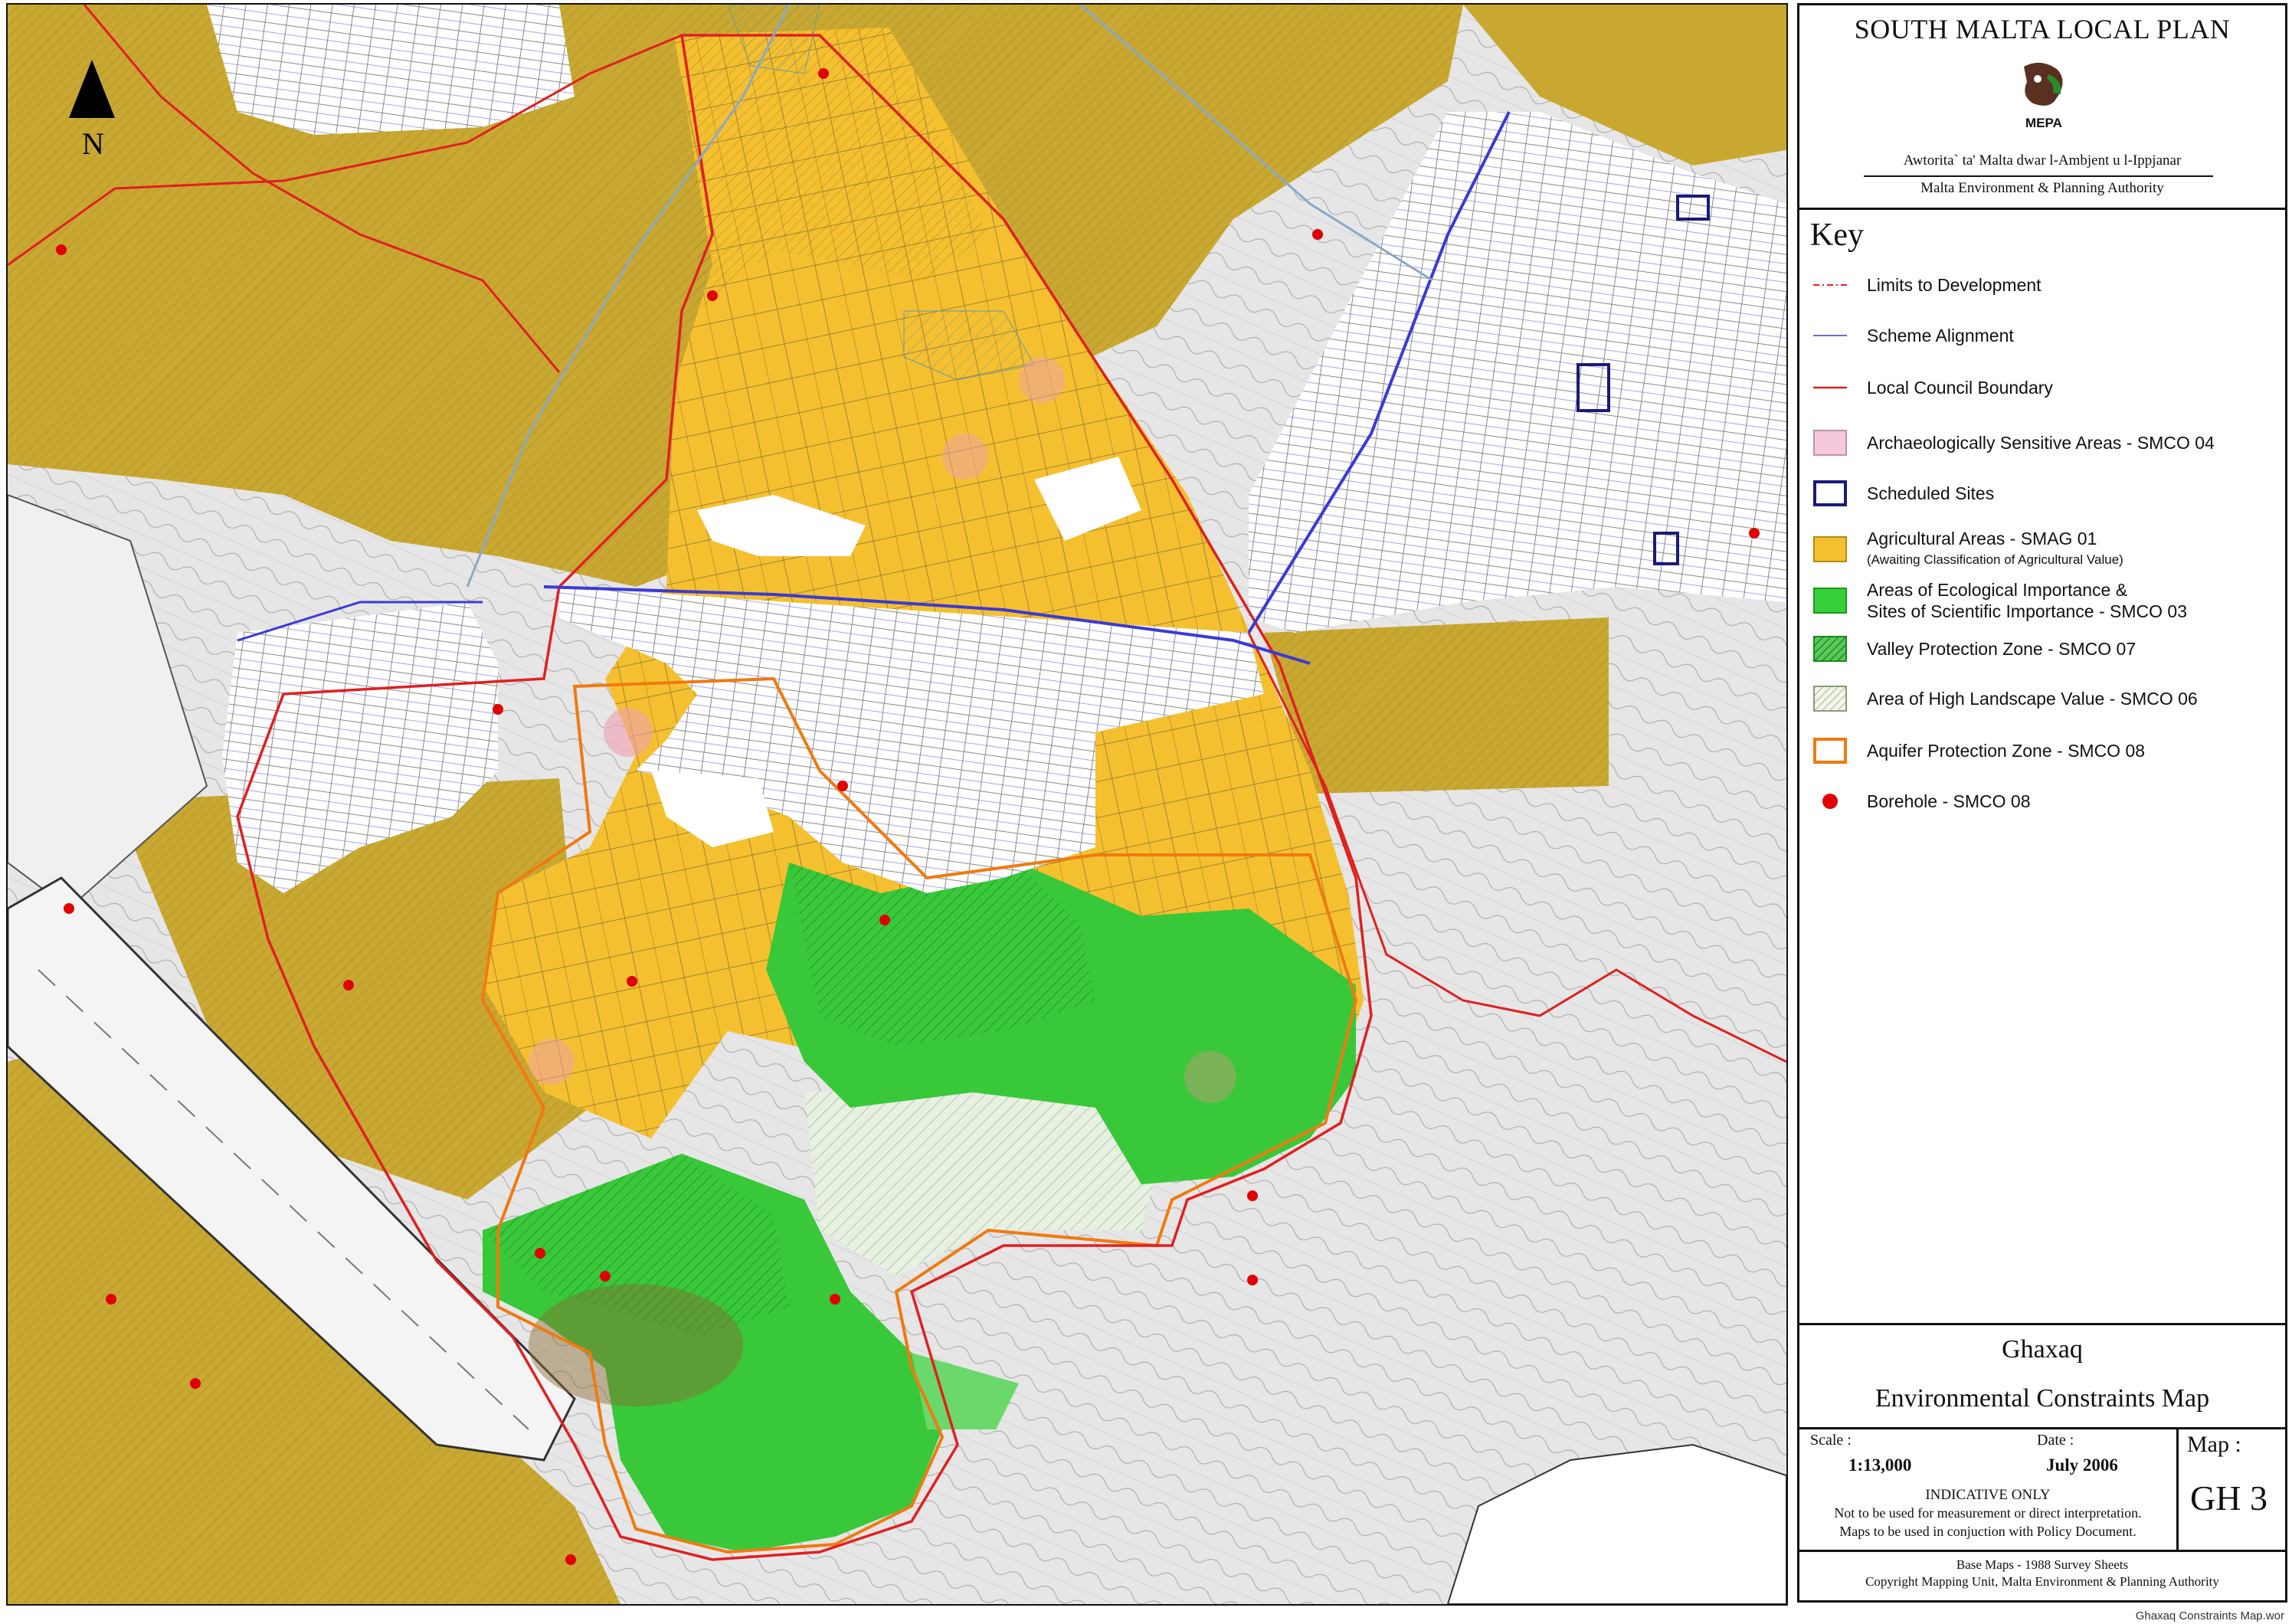 The height and width of the screenshot is (1624, 2292). What do you see at coordinates (2042, 1551) in the screenshot?
I see `footer-separator` at bounding box center [2042, 1551].